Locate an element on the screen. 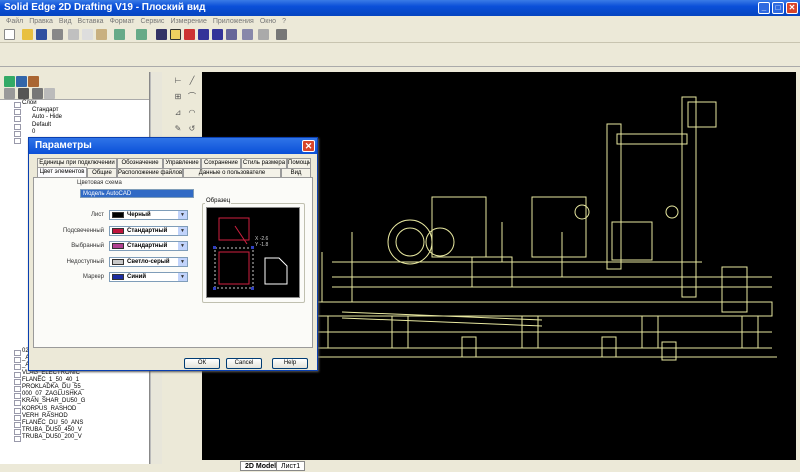  file-item: PROKLADKA_DU_55_ is located at coordinates (81, 388).